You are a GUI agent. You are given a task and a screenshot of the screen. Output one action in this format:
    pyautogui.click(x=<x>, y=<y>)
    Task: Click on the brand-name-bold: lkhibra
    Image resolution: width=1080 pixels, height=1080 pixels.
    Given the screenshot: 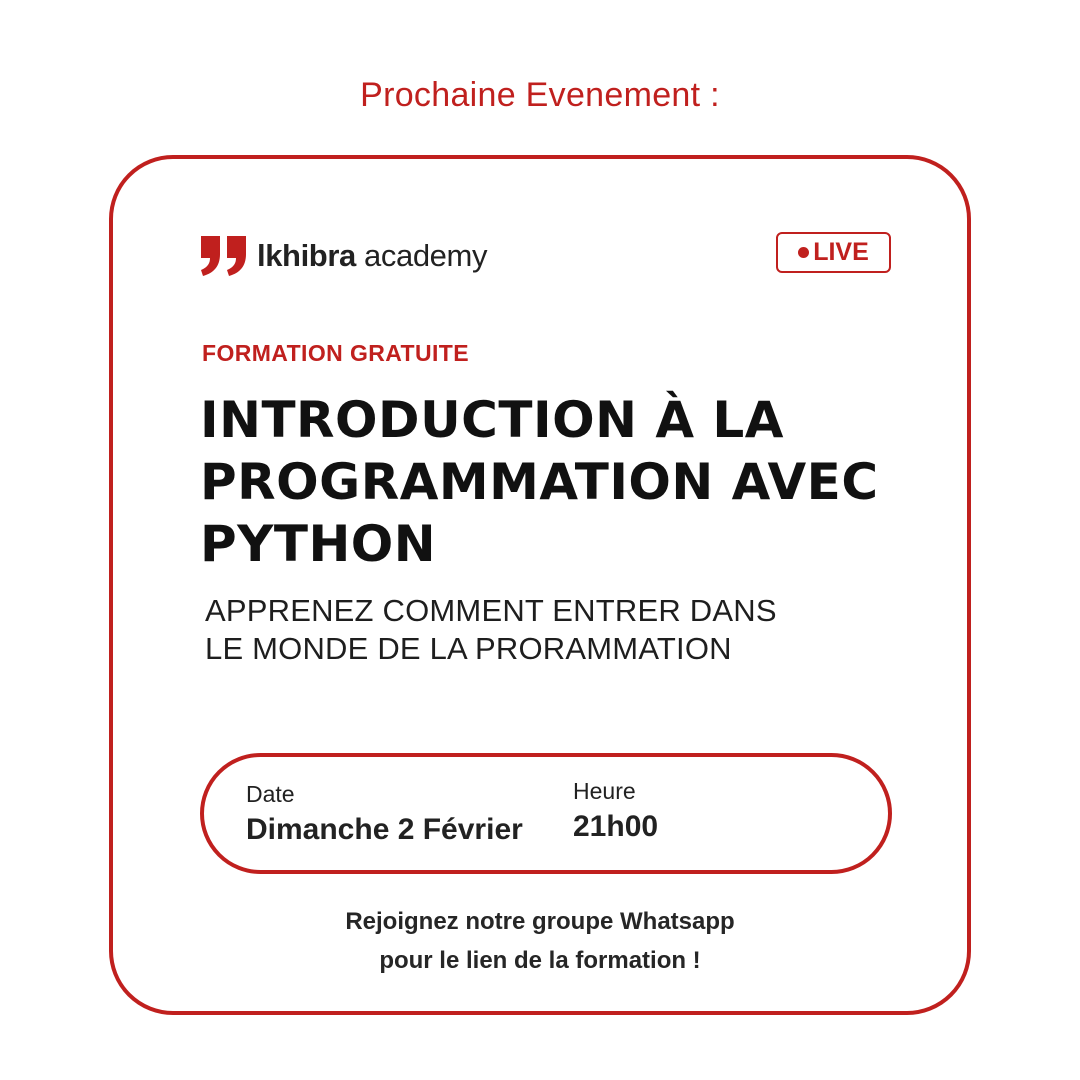 What is the action you would take?
    pyautogui.click(x=306, y=255)
    